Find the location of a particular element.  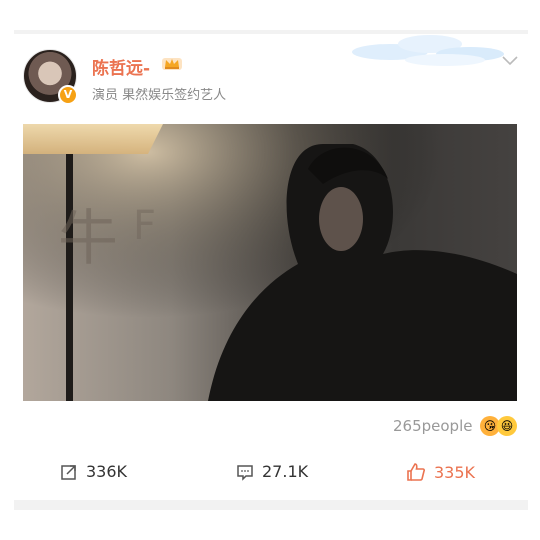

laugh-emoji-icon: 😆 is located at coordinates (507, 426).